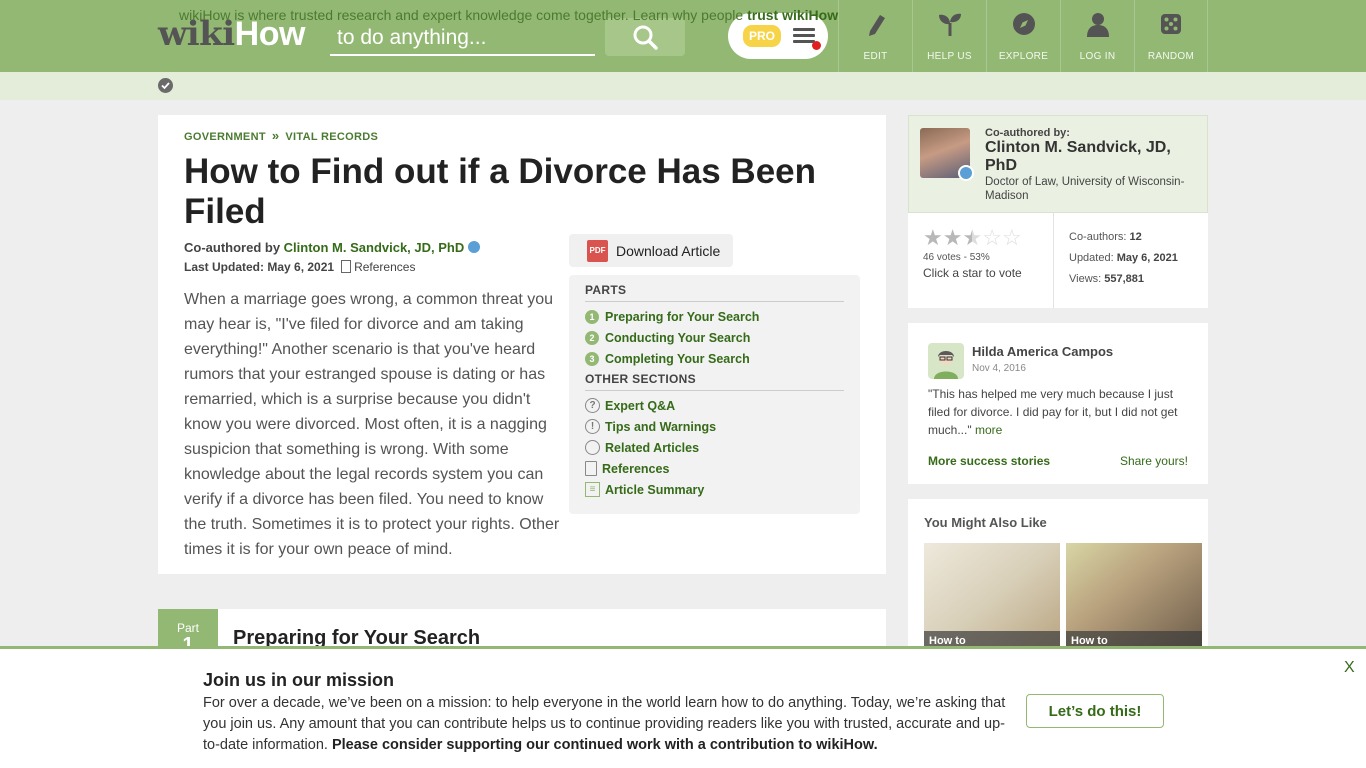 The width and height of the screenshot is (1366, 768). Describe the element at coordinates (714, 489) in the screenshot. I see `toc-article-summary: ≡ Article Summary` at that location.